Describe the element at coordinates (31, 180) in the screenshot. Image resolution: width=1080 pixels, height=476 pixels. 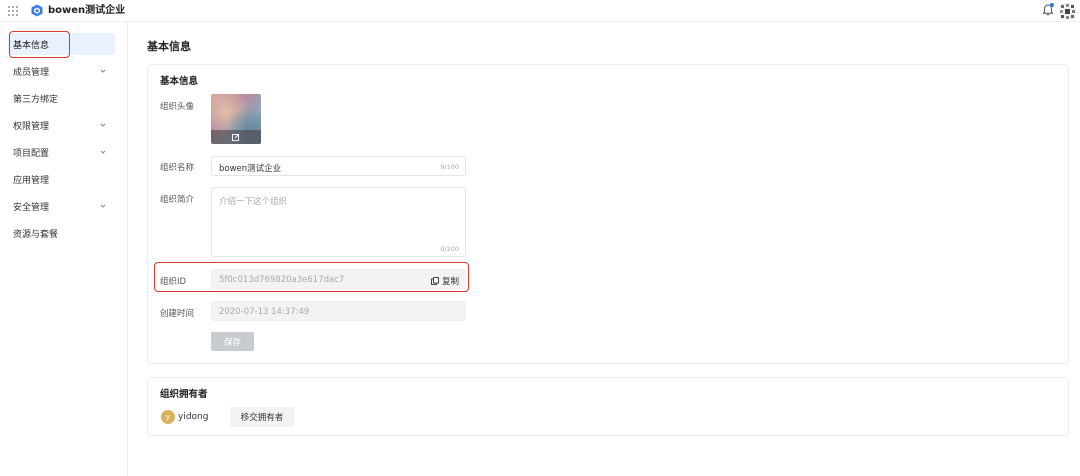
I see `sidebar-item-label: 应用管理` at that location.